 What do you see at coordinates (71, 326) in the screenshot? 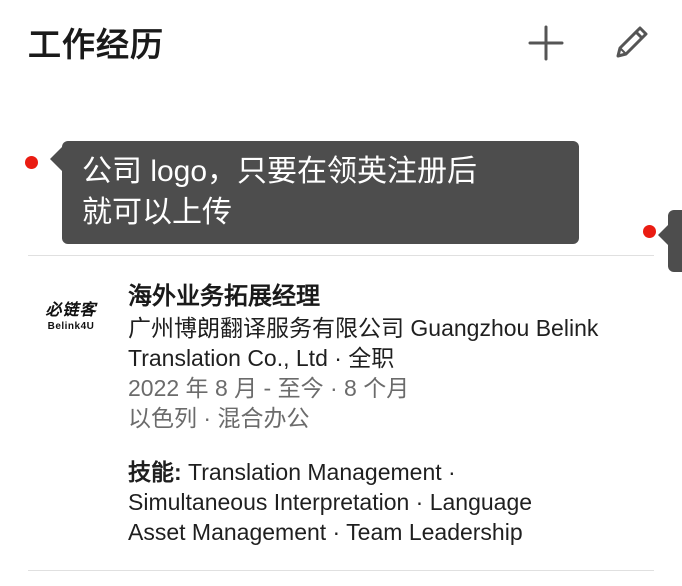
I see `logo-text-en: Belink4U` at bounding box center [71, 326].